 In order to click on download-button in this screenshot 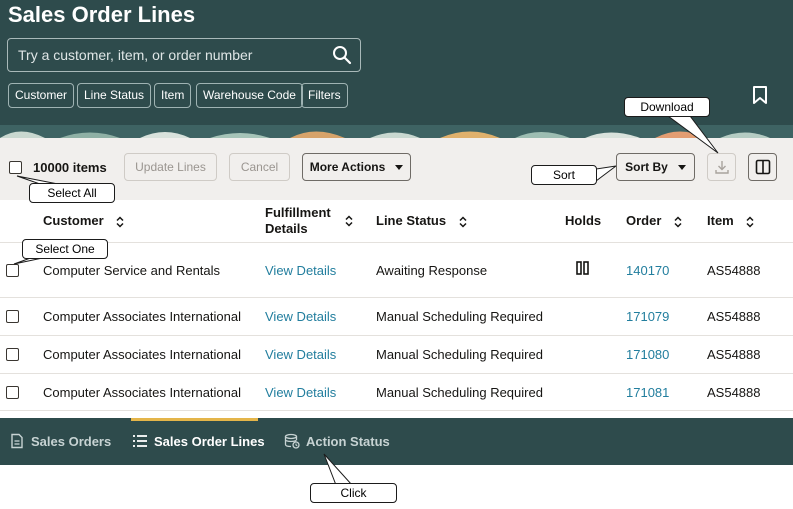, I will do `click(721, 167)`.